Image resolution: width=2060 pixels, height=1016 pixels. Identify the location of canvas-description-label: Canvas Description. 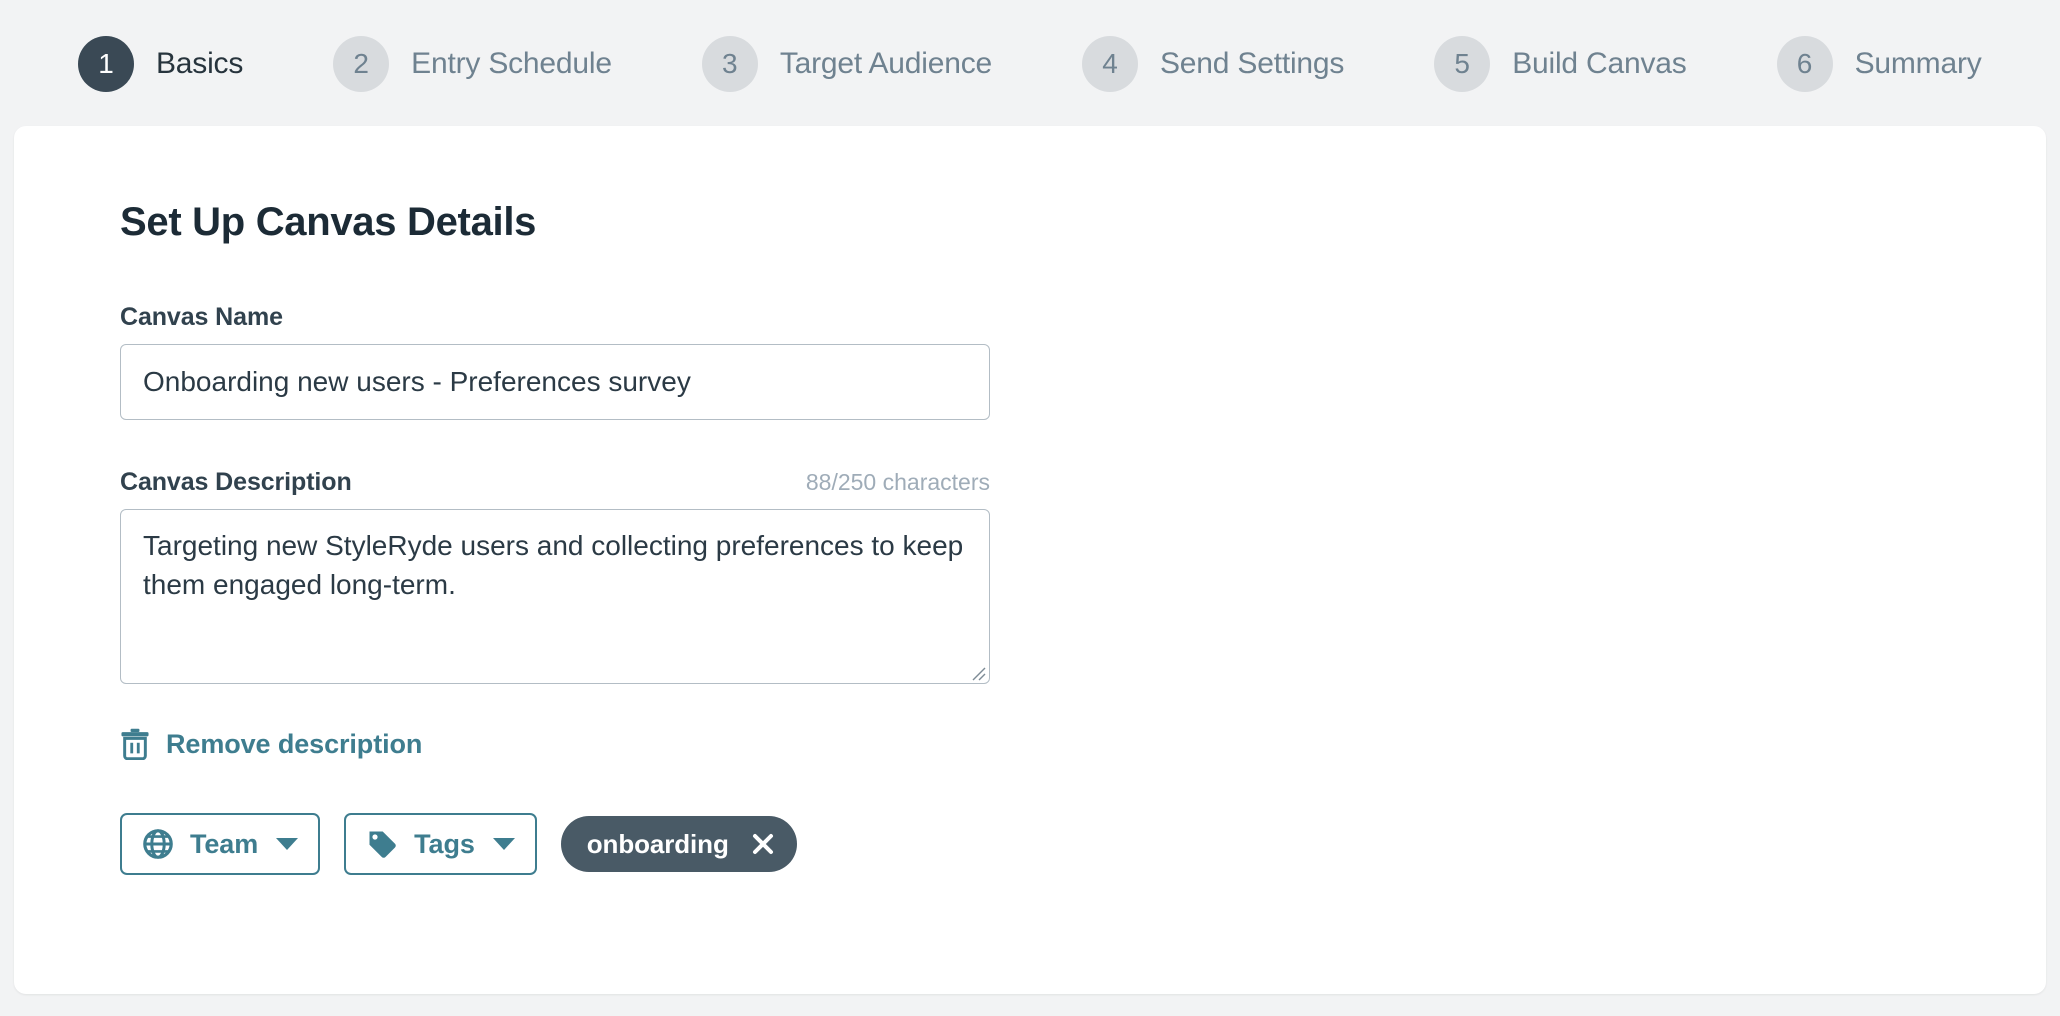
(236, 482).